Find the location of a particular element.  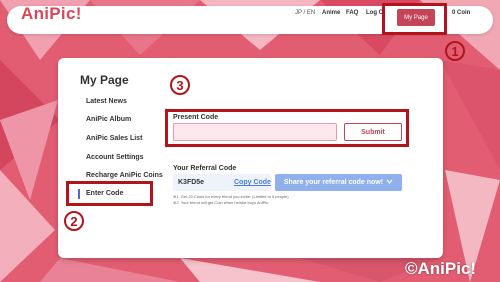

share-referral-label: Share your referral code now! is located at coordinates (333, 182).